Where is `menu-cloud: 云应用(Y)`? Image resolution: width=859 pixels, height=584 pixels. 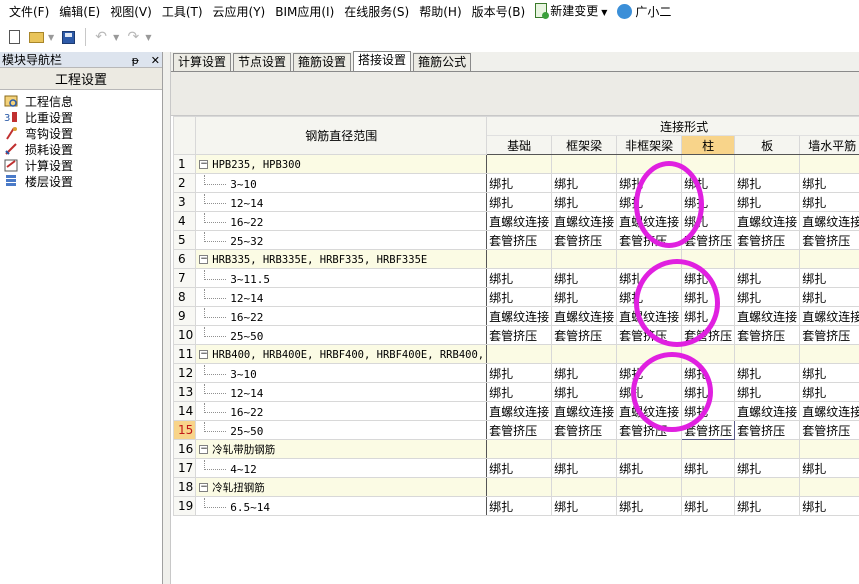 menu-cloud: 云应用(Y) is located at coordinates (239, 12).